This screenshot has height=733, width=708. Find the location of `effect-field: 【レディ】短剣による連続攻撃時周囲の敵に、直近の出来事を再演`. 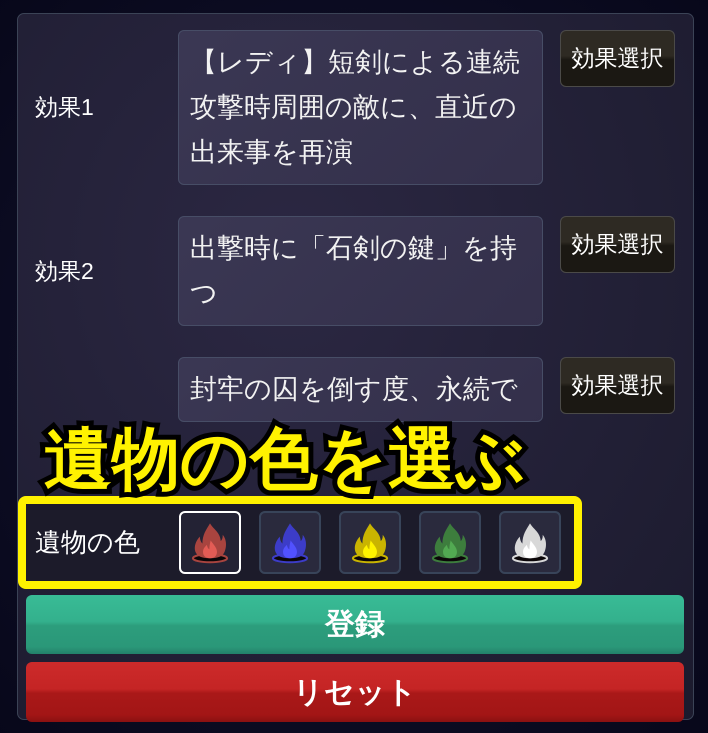

effect-field: 【レディ】短剣による連続攻撃時周囲の敵に、直近の出来事を再演 is located at coordinates (360, 107).